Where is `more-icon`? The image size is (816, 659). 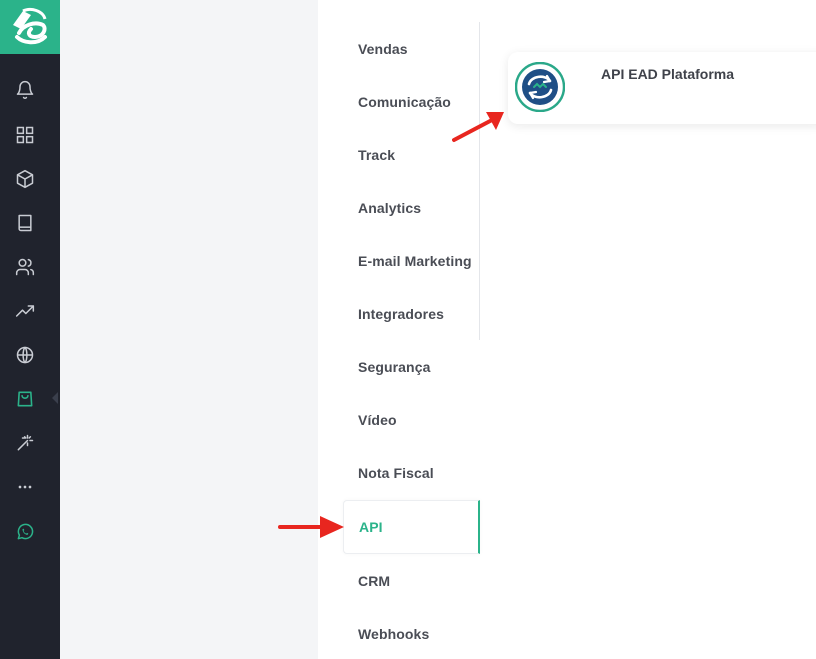 more-icon is located at coordinates (25, 487).